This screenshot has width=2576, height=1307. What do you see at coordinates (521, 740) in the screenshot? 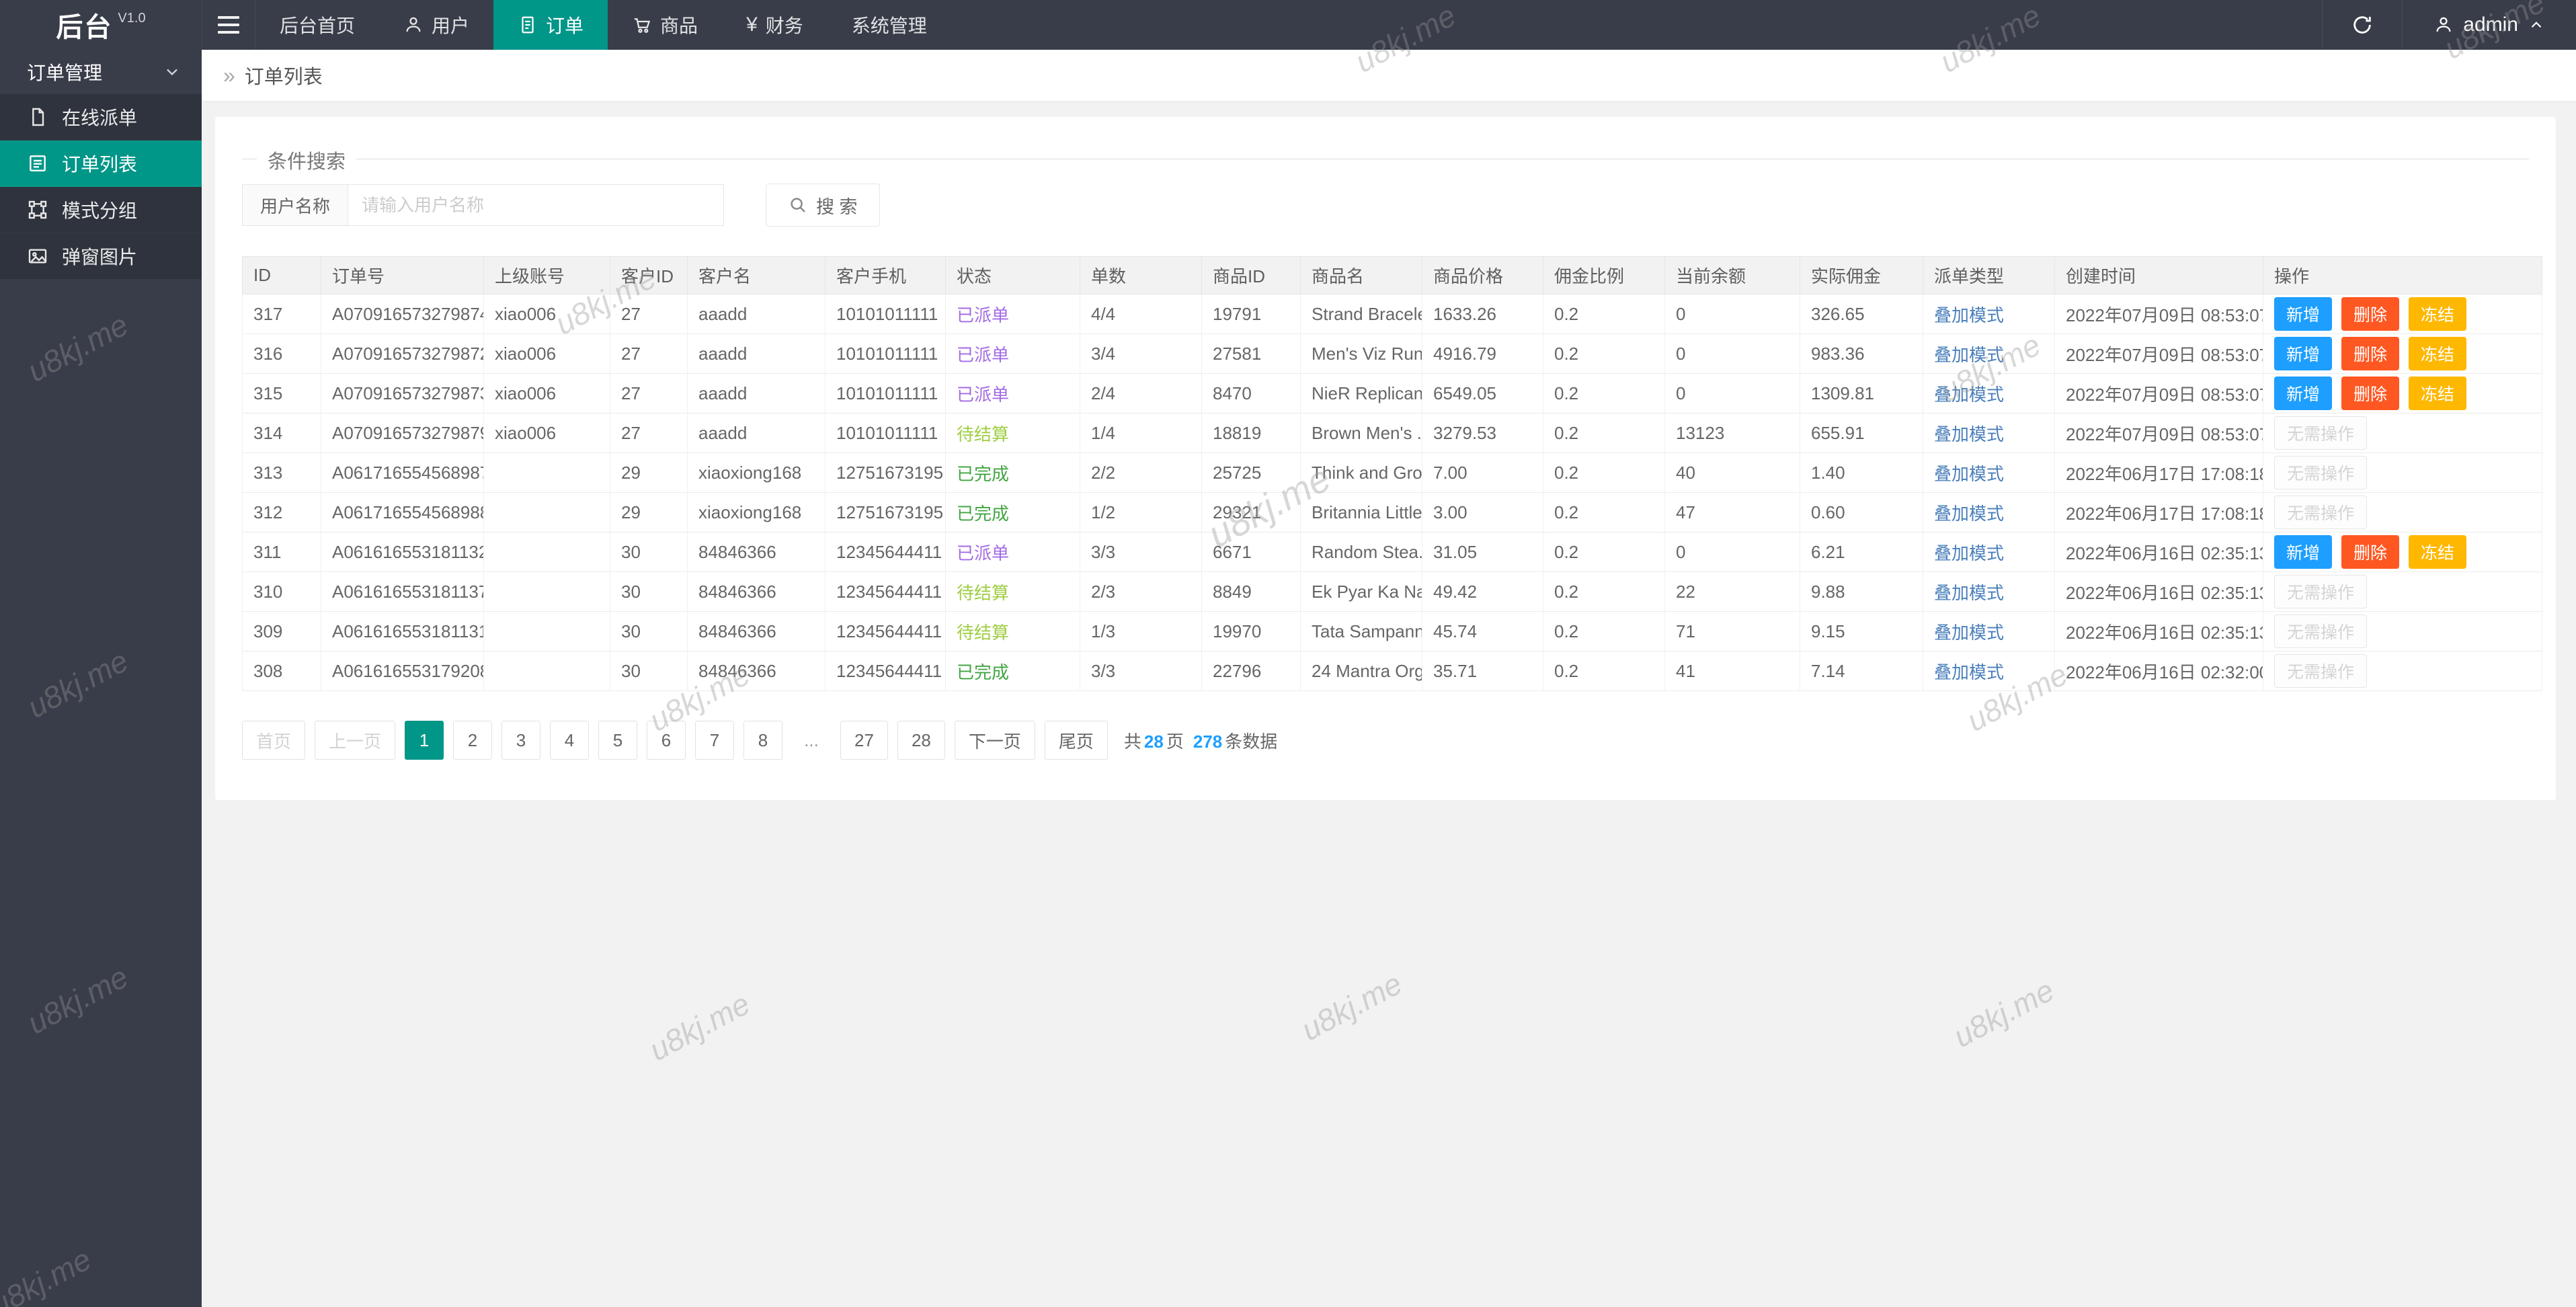
I see `pagination-page-3: 3` at bounding box center [521, 740].